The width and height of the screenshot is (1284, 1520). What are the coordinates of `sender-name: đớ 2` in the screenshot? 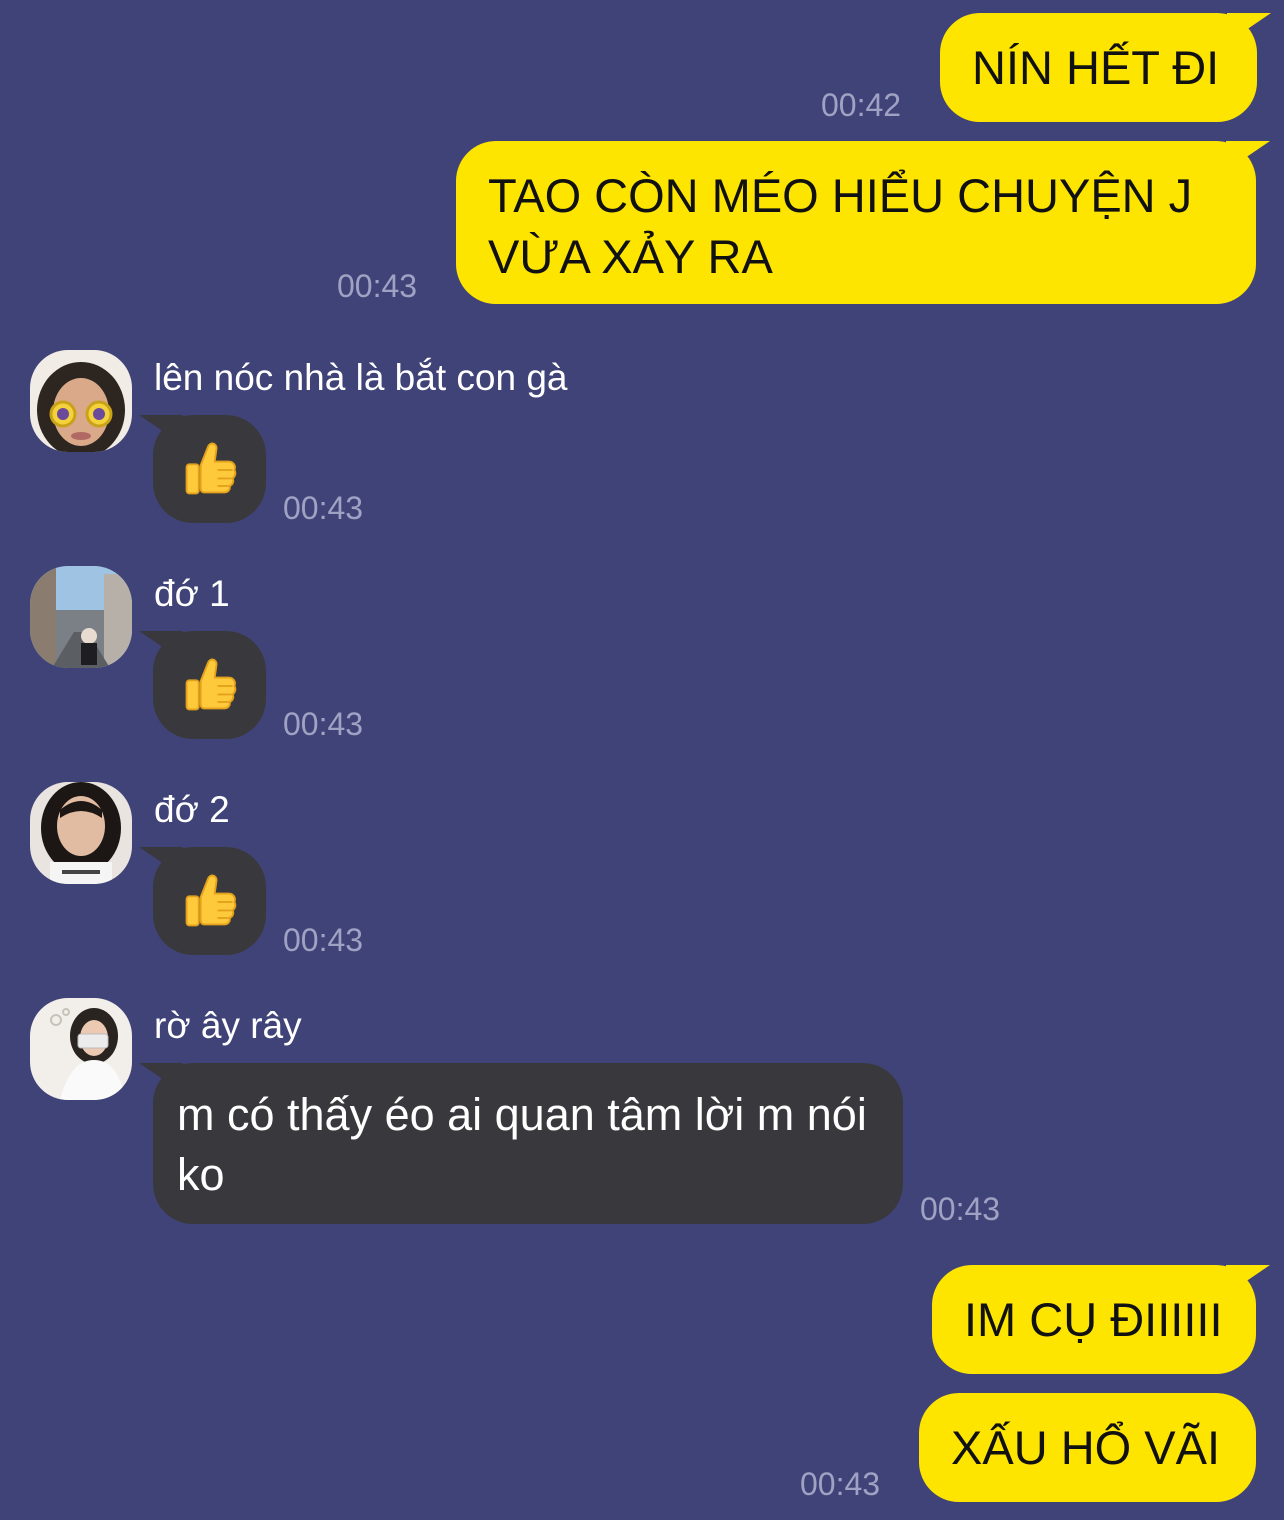 It's located at (192, 809).